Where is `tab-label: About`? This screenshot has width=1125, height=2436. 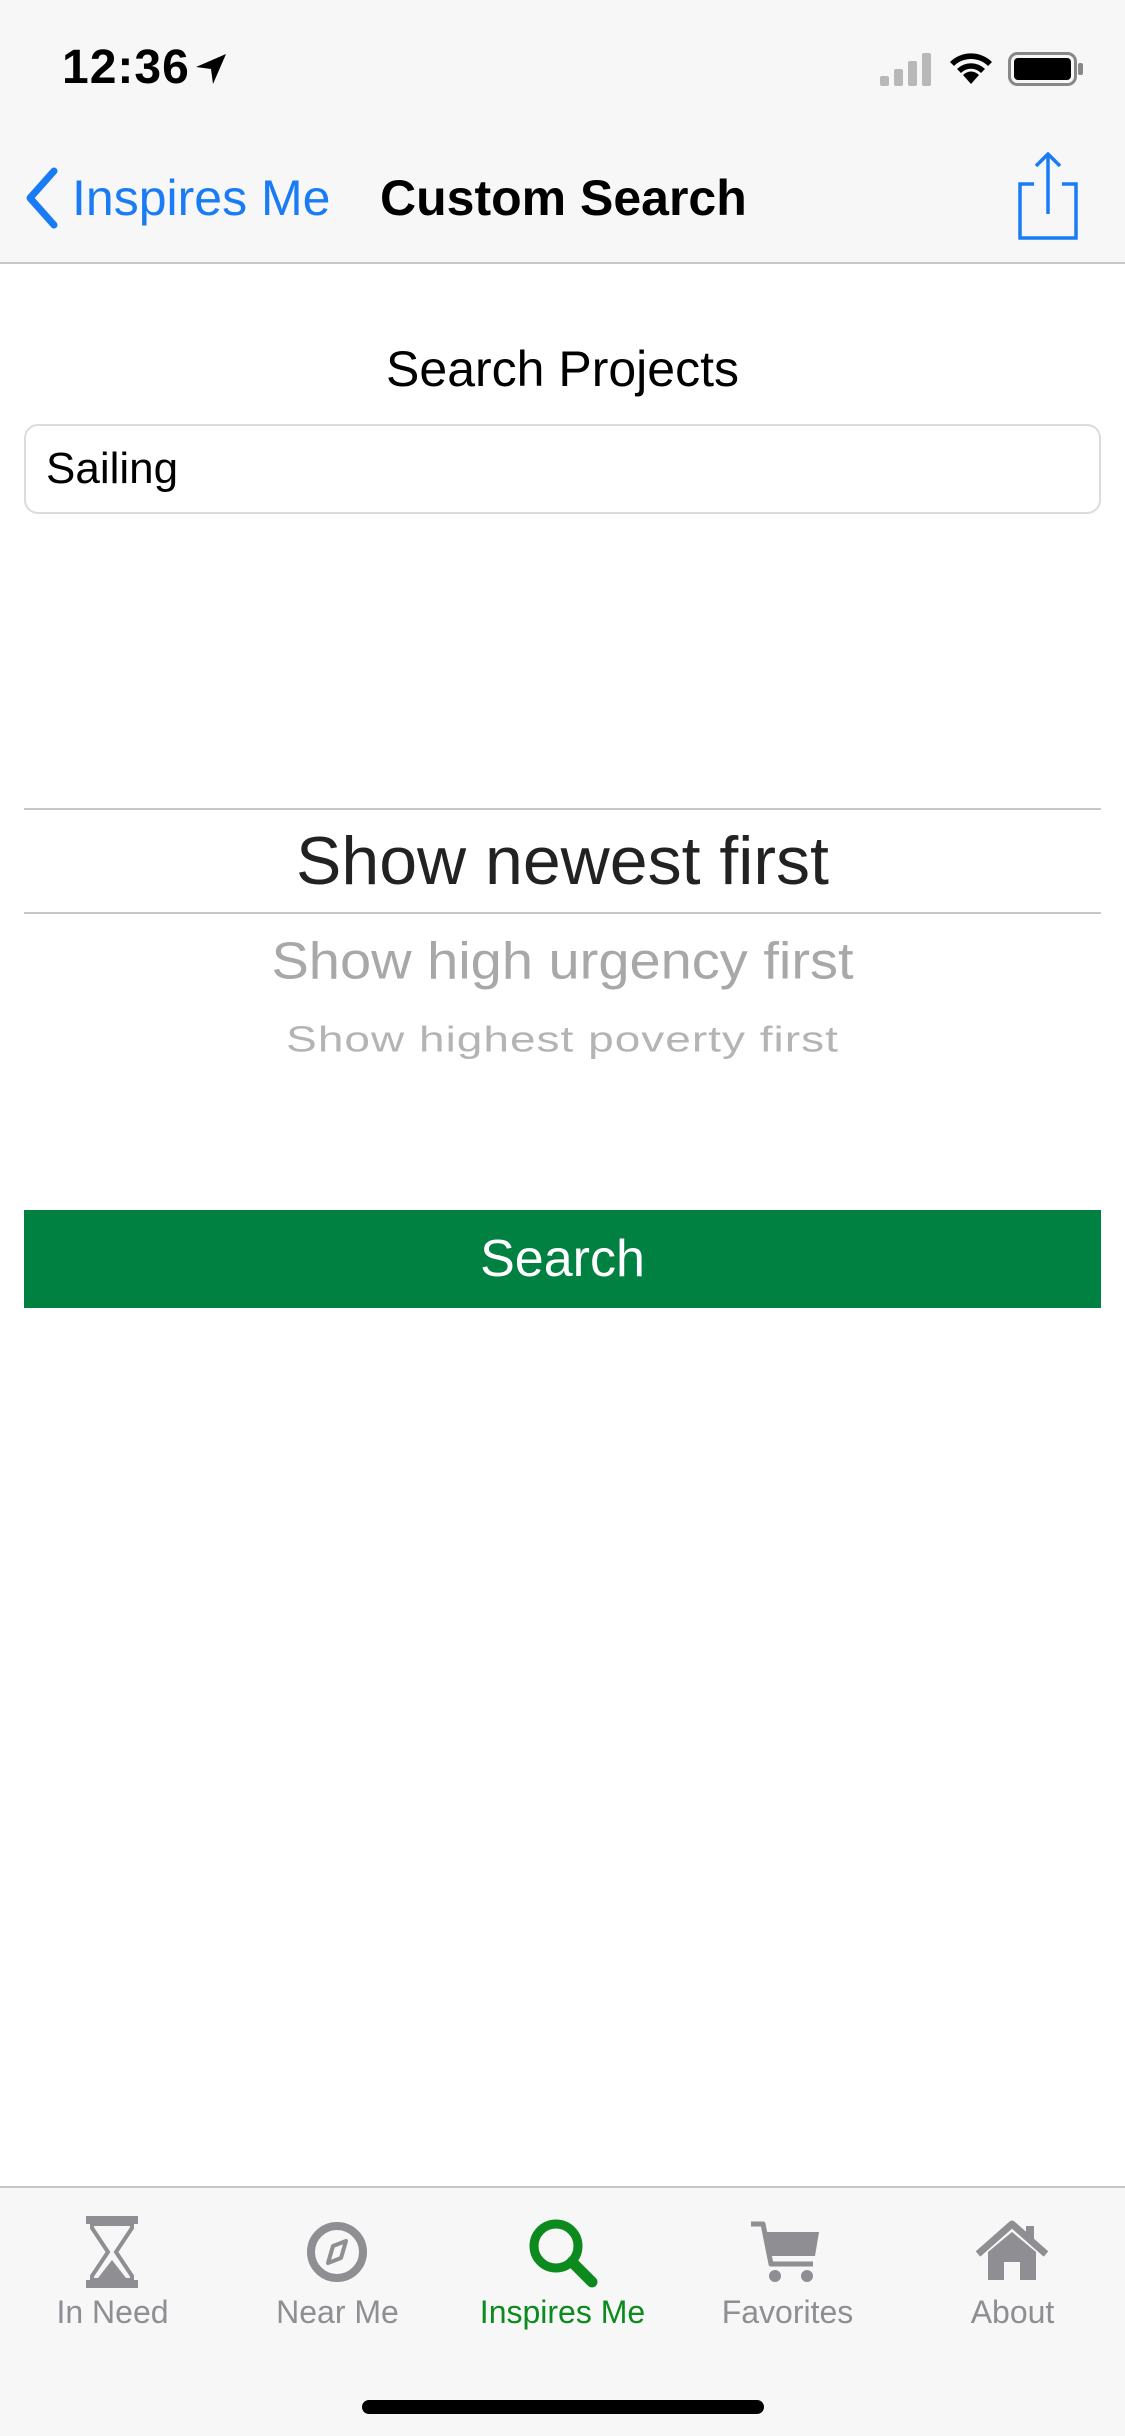 tab-label: About is located at coordinates (1012, 2312).